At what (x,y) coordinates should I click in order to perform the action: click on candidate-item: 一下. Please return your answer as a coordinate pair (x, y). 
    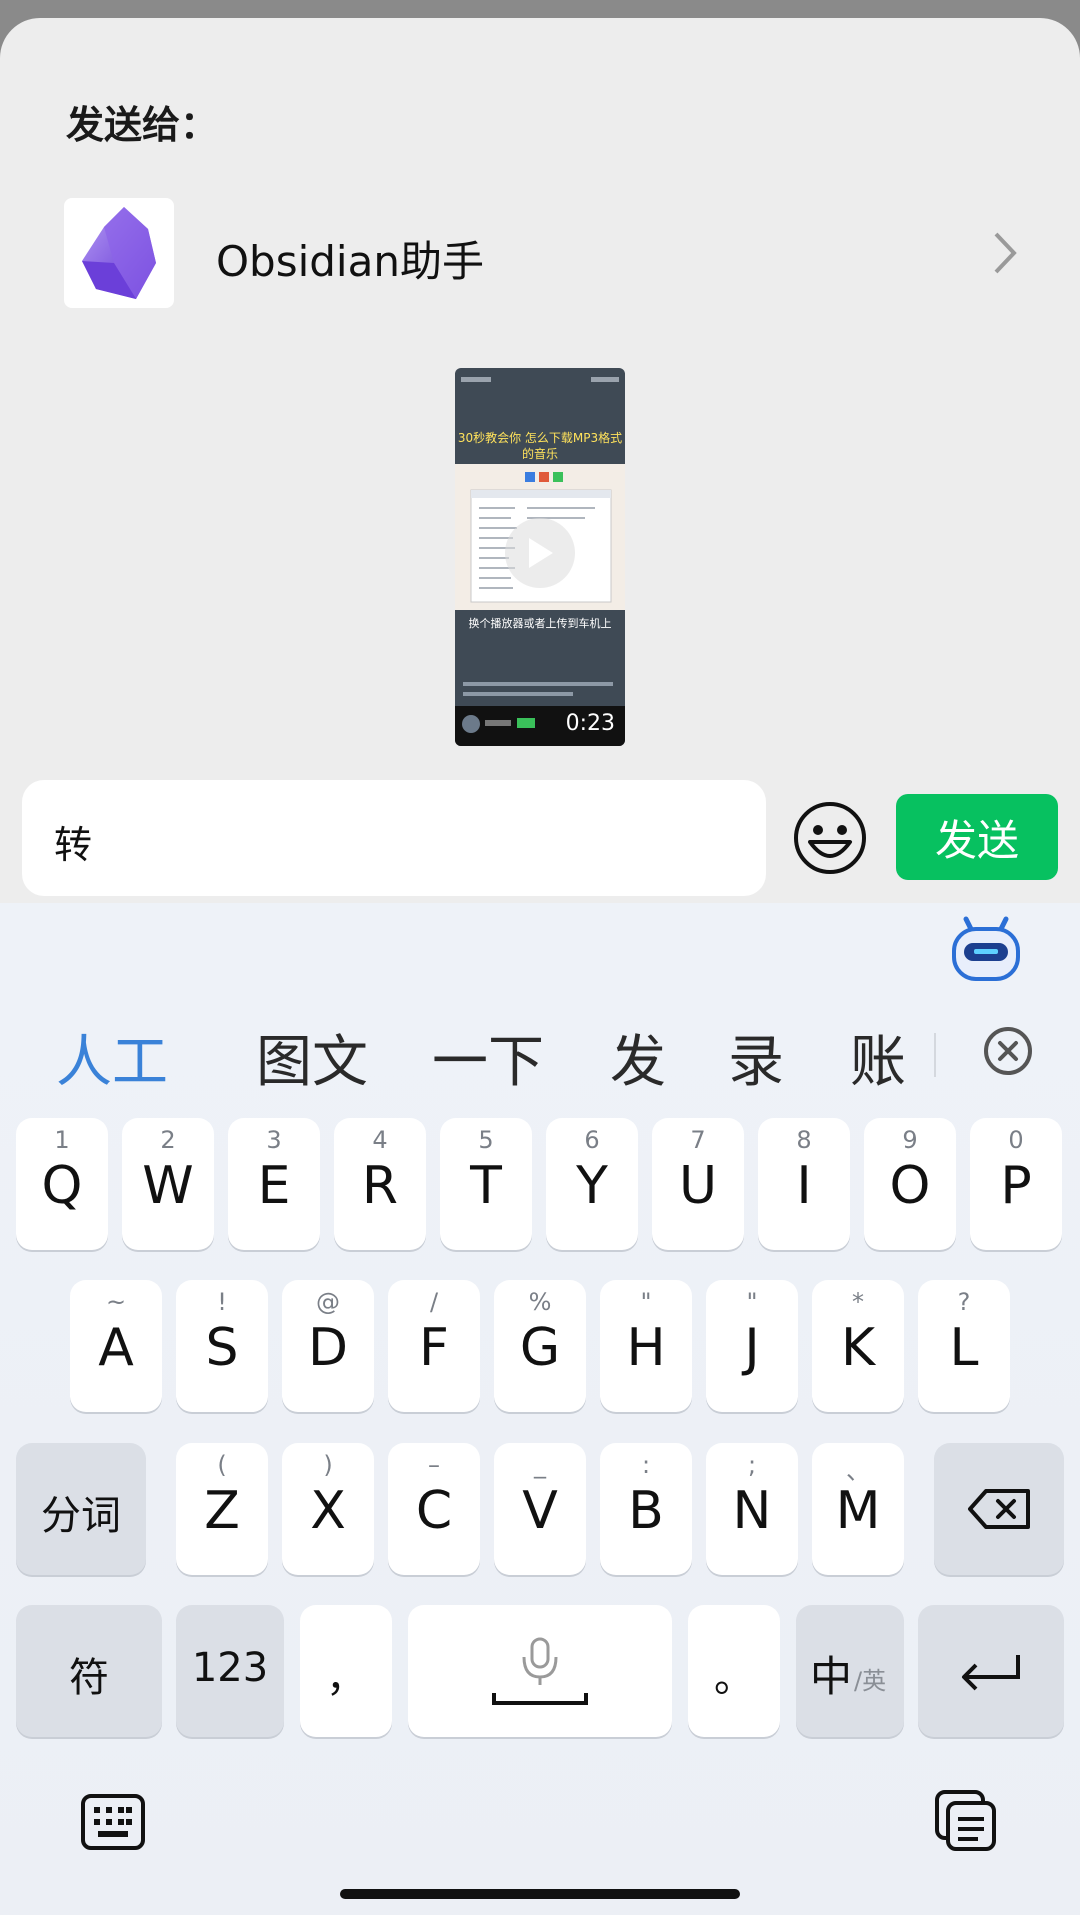
    Looking at the image, I should click on (488, 1057).